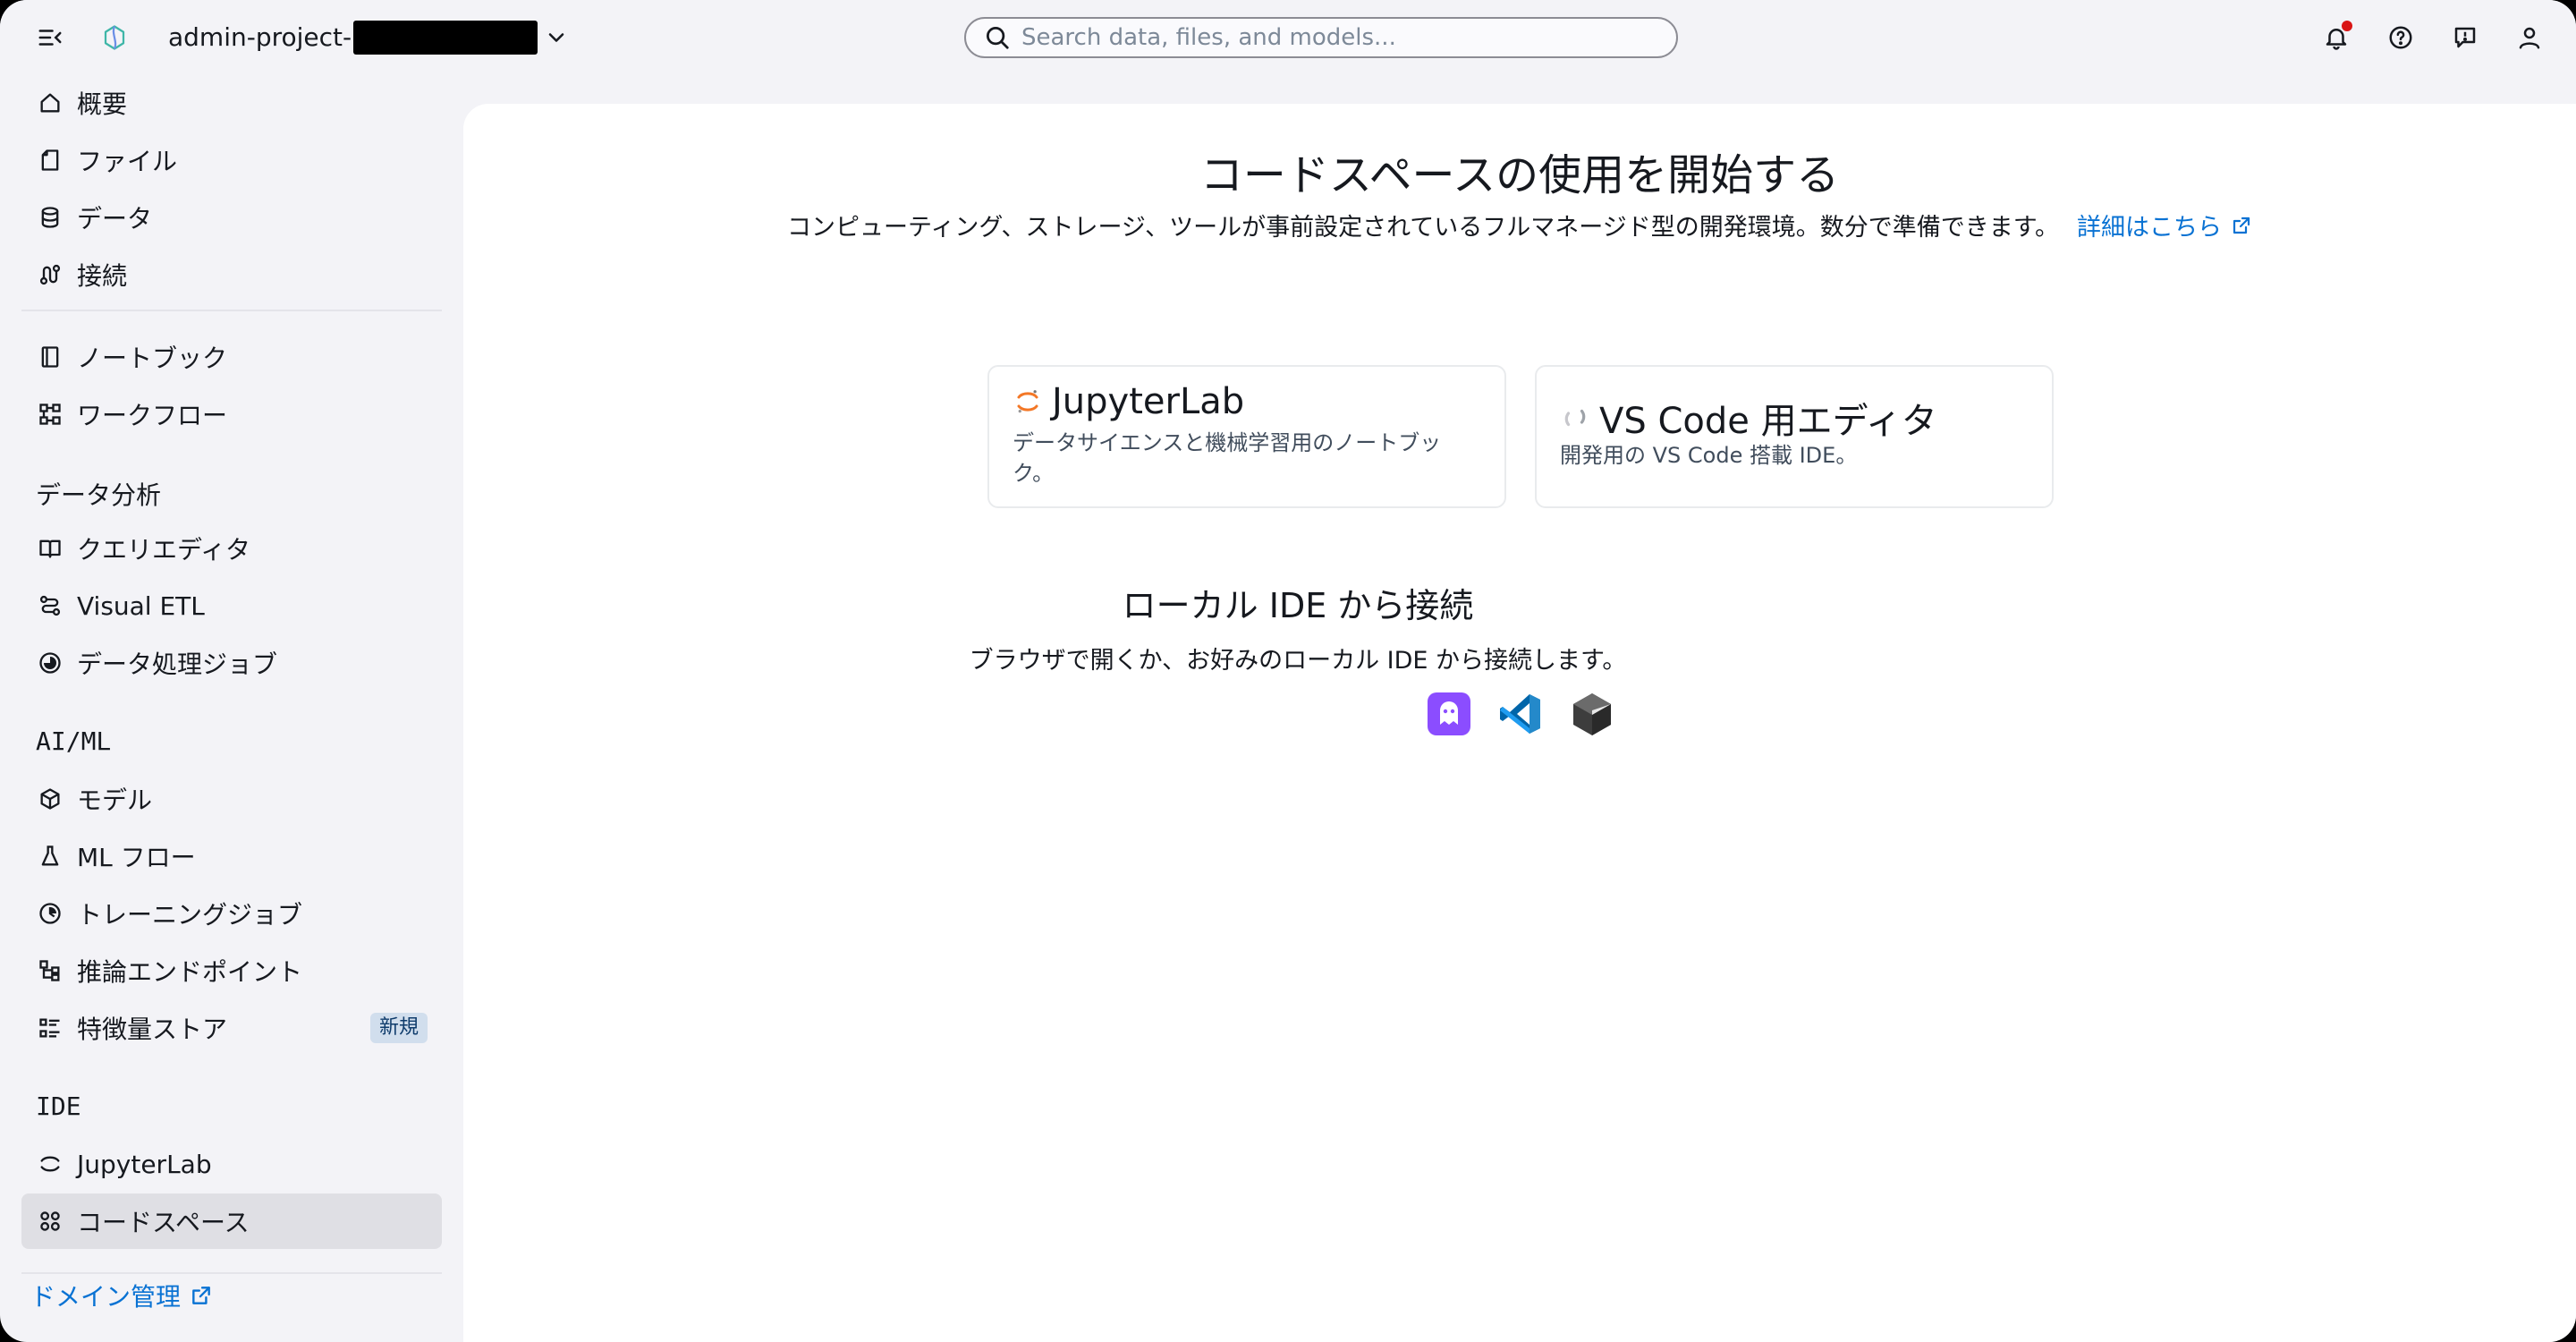 Image resolution: width=2576 pixels, height=1342 pixels. I want to click on section-title-aiml: AI/ML, so click(74, 741).